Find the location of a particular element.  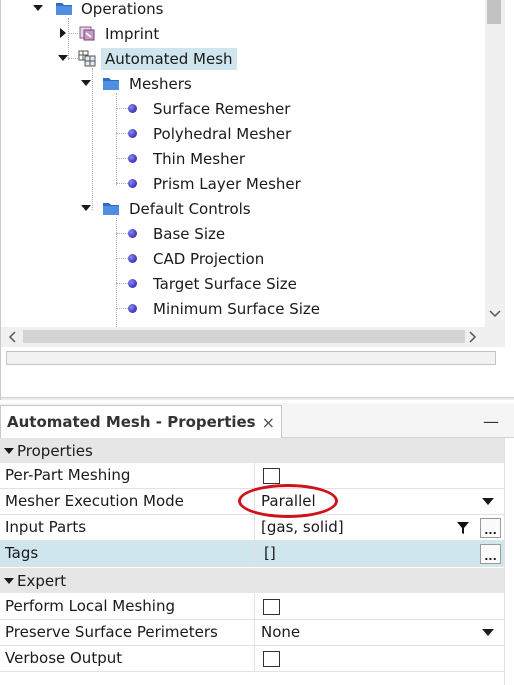

vertical-scroll-thumb is located at coordinates (494, 12).